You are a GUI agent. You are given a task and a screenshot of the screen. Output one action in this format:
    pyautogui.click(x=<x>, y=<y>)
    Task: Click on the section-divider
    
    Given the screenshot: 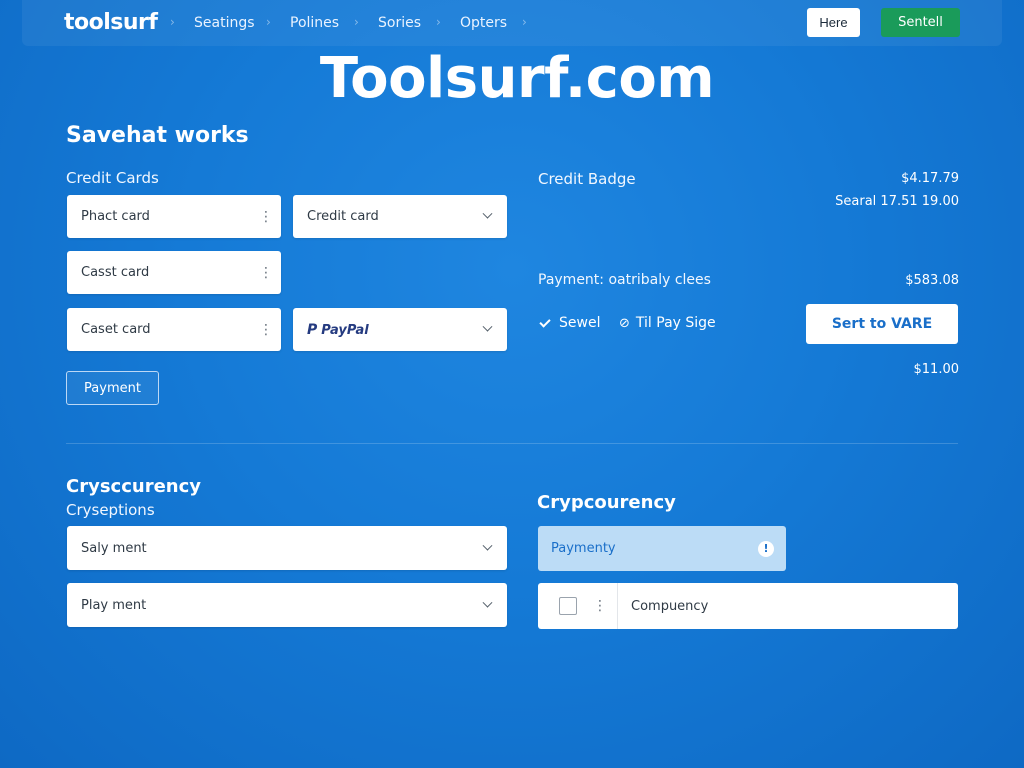 What is the action you would take?
    pyautogui.click(x=512, y=443)
    